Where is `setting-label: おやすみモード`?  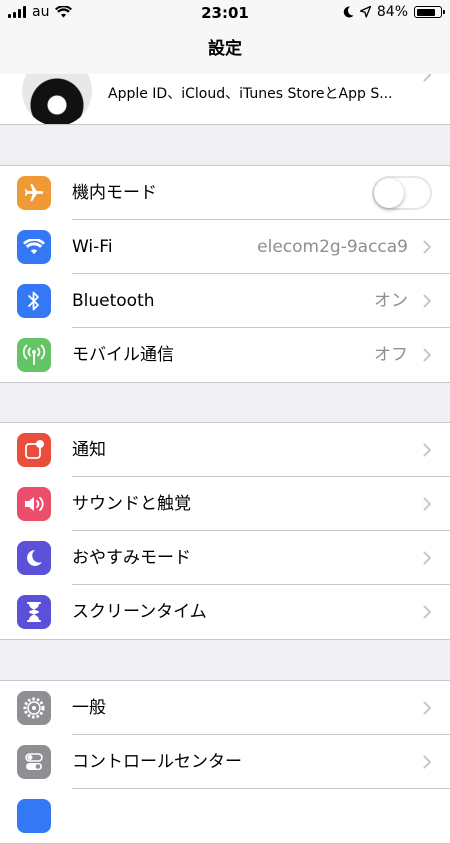
setting-label: おやすみモード is located at coordinates (131, 558).